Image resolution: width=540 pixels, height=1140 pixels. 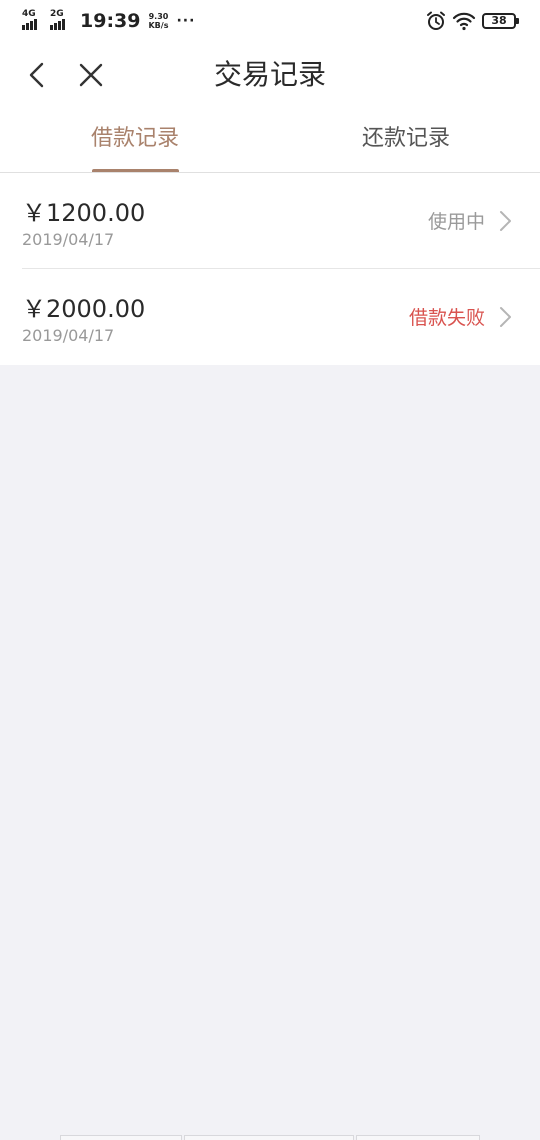 I want to click on network-speed: 9.30 KB/s, so click(x=158, y=21).